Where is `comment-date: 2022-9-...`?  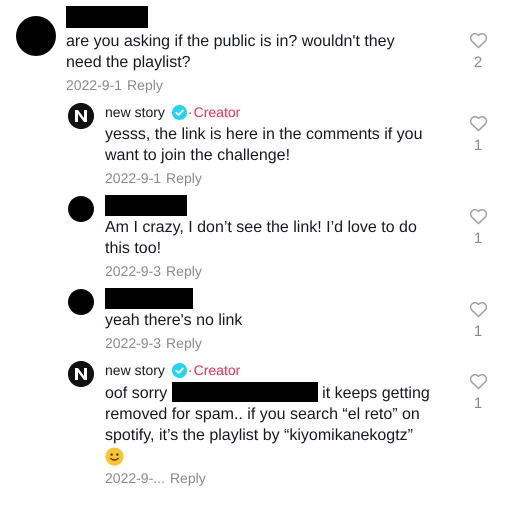 comment-date: 2022-9-... is located at coordinates (135, 478).